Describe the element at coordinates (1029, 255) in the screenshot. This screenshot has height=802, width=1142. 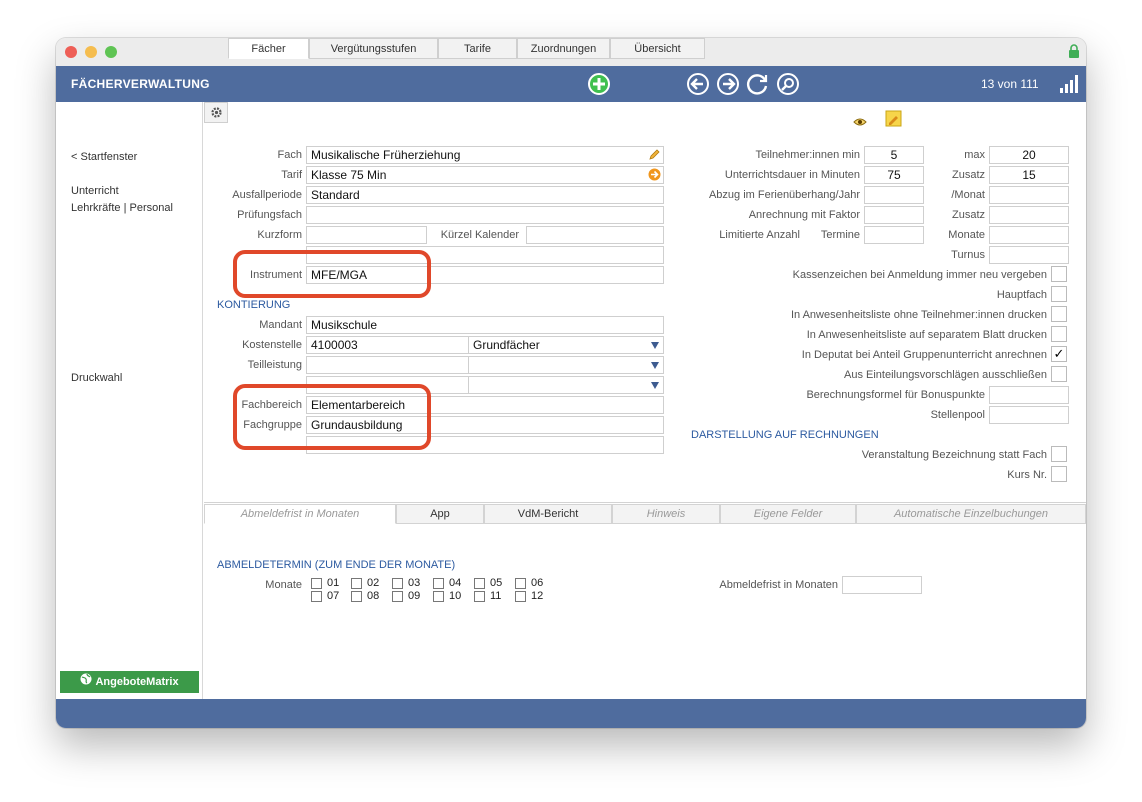
I see `turnus-field` at that location.